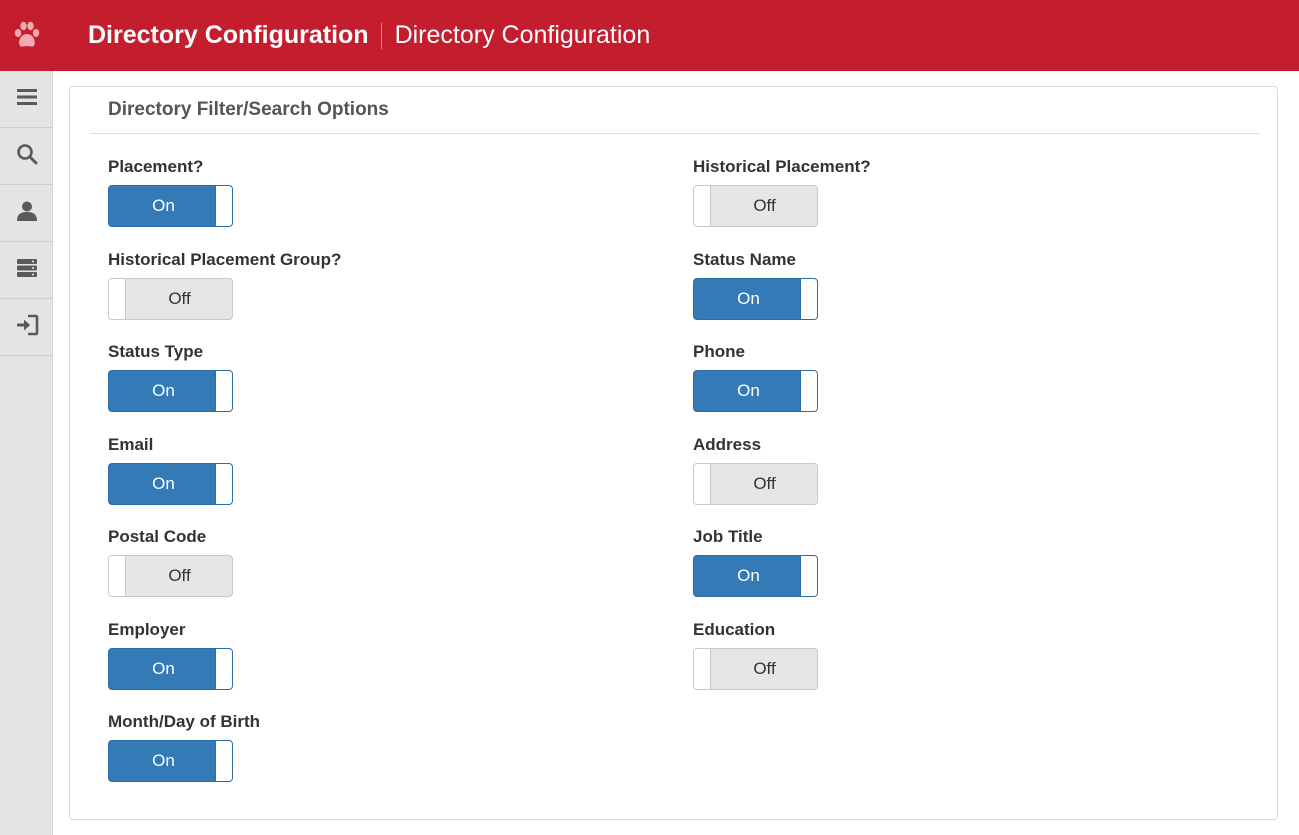  Describe the element at coordinates (184, 721) in the screenshot. I see `option-label: Month/Day of Birth` at that location.